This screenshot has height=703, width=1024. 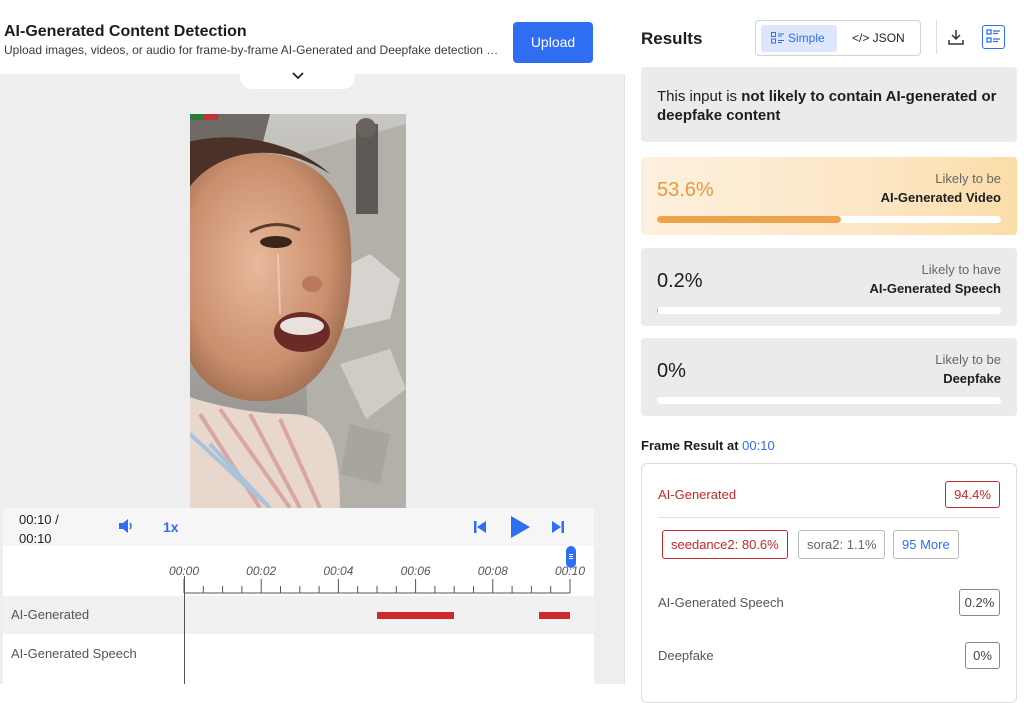 I want to click on collapse-header-button, so click(x=297, y=77).